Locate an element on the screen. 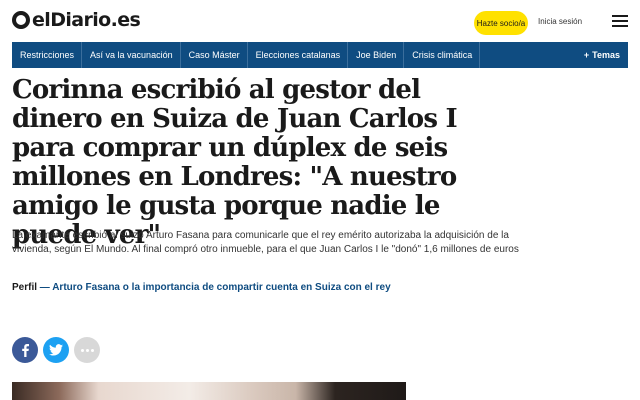 This screenshot has height=400, width=640. more-icon is located at coordinates (87, 350).